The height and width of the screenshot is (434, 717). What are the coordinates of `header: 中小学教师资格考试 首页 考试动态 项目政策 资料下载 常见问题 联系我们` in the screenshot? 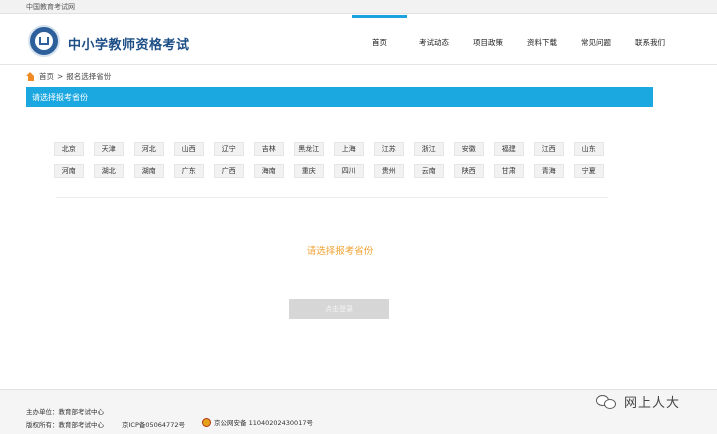 It's located at (358, 40).